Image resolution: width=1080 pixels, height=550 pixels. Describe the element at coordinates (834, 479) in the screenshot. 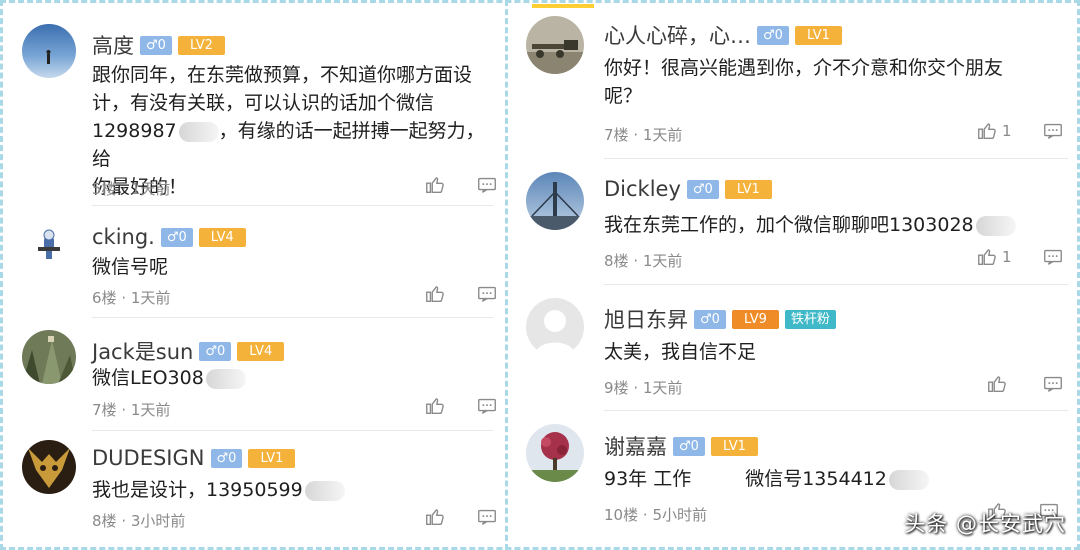

I see `comment-text: 93年 工作 微信号1354412` at that location.